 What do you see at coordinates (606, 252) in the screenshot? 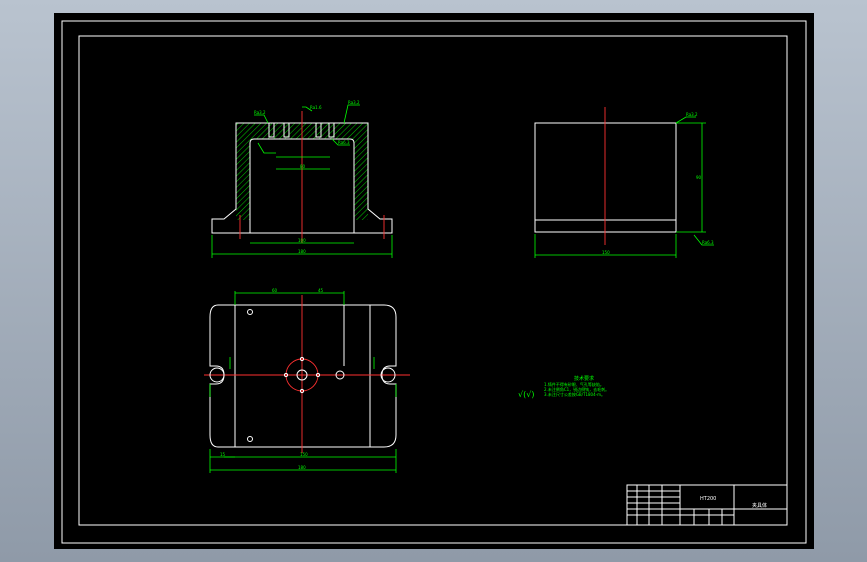
I see `dim-width-text: 150` at bounding box center [606, 252].